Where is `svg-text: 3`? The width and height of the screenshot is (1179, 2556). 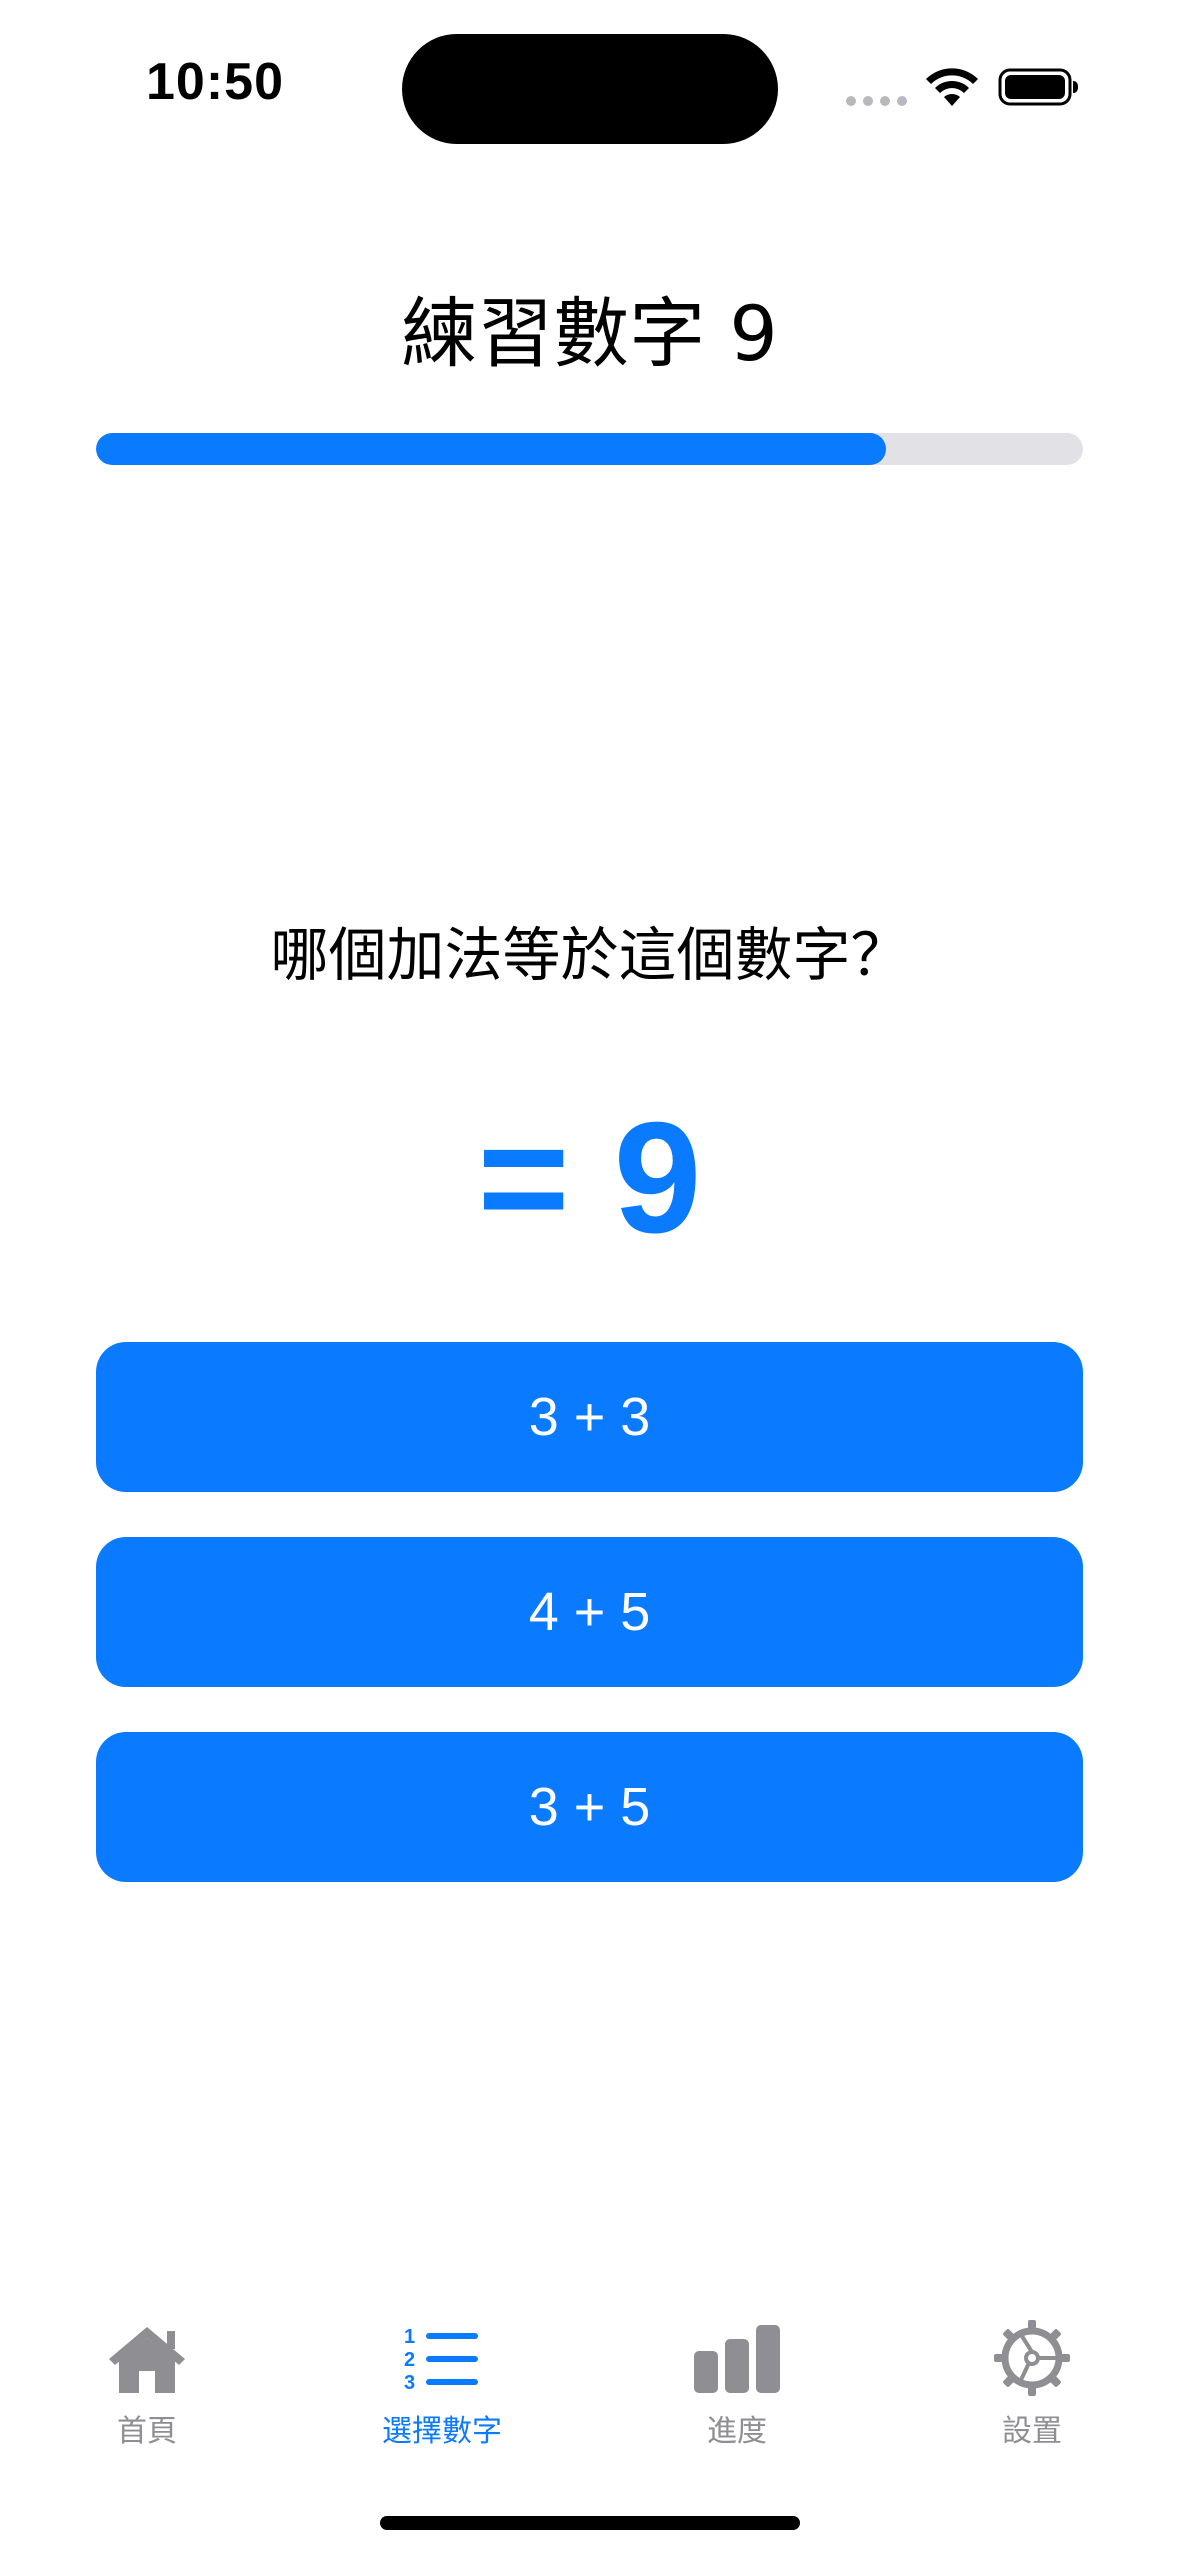
svg-text: 3 is located at coordinates (409, 2382).